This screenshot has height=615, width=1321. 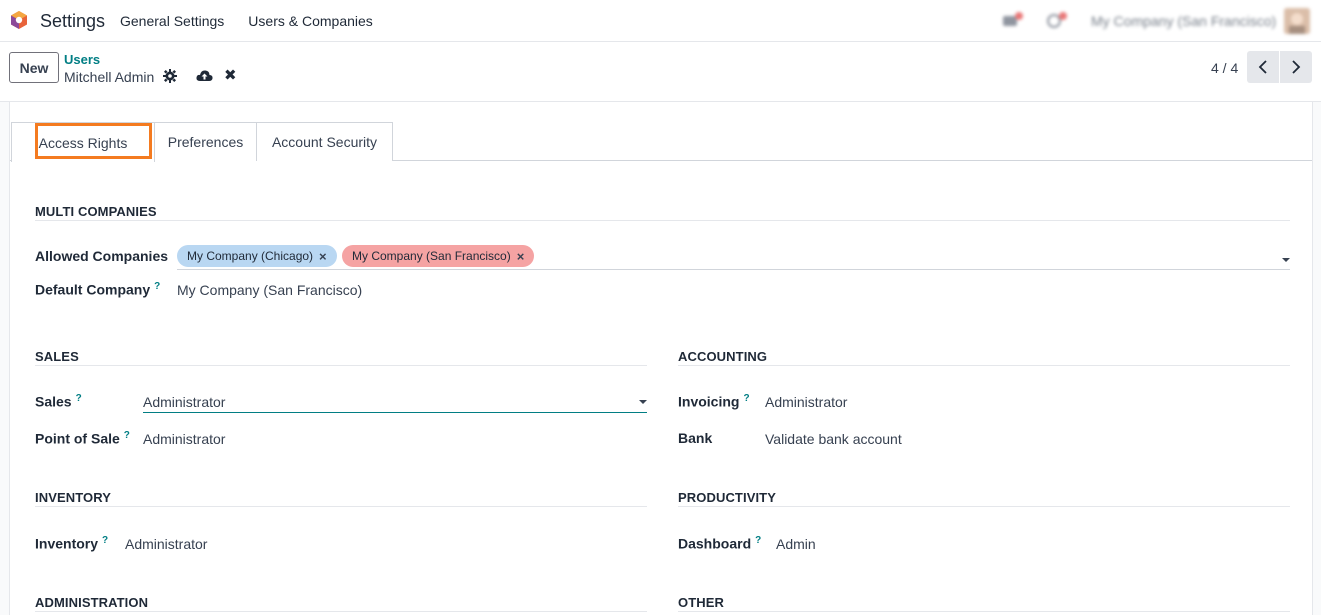 I want to click on dashboard-label: Dashboard?, so click(x=720, y=543).